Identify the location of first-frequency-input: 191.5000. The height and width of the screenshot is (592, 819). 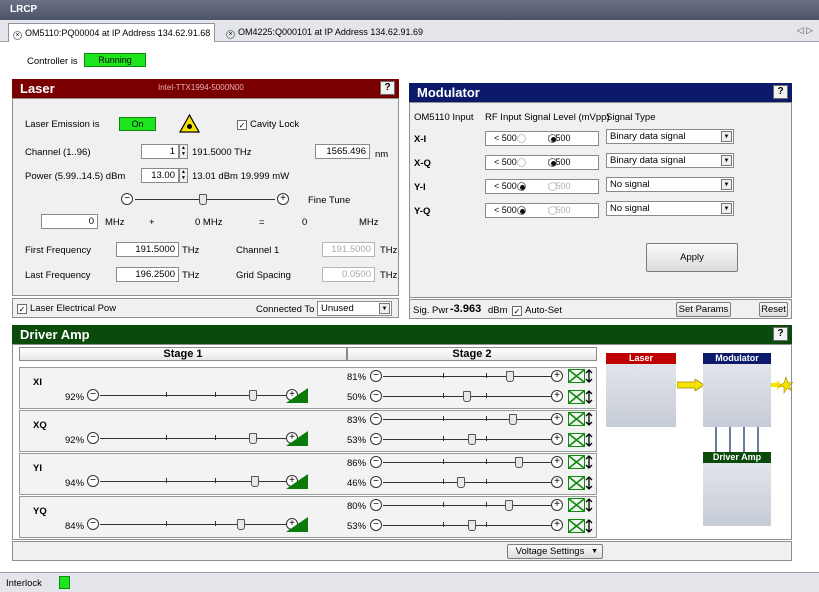
(147, 249).